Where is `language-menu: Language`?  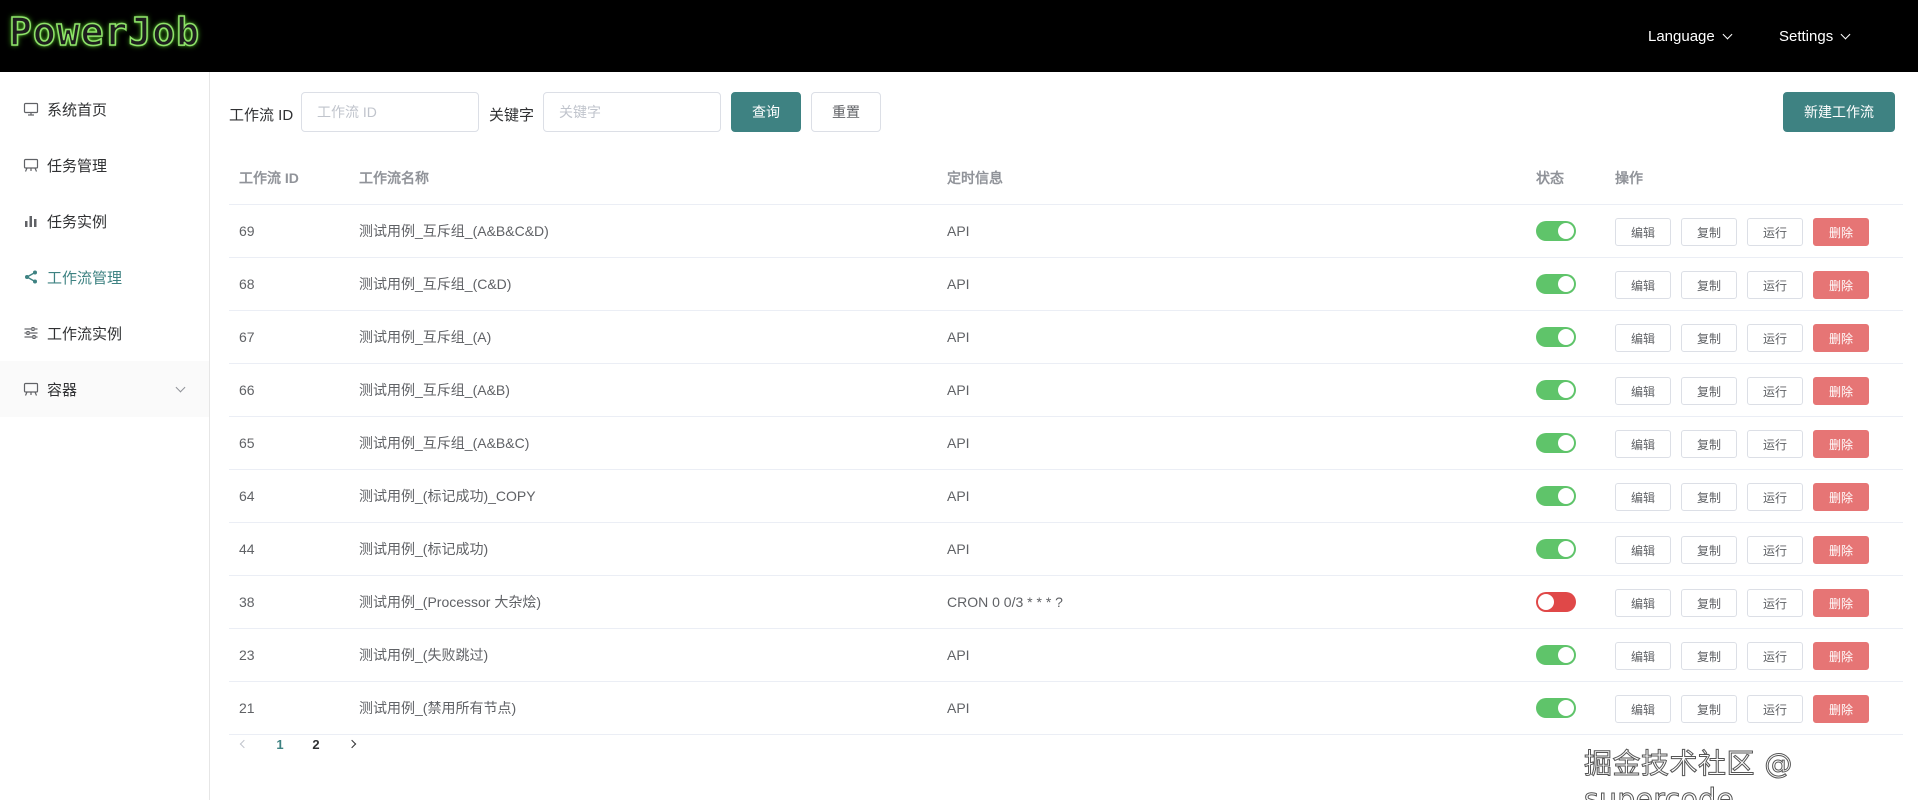
language-menu: Language is located at coordinates (1690, 36).